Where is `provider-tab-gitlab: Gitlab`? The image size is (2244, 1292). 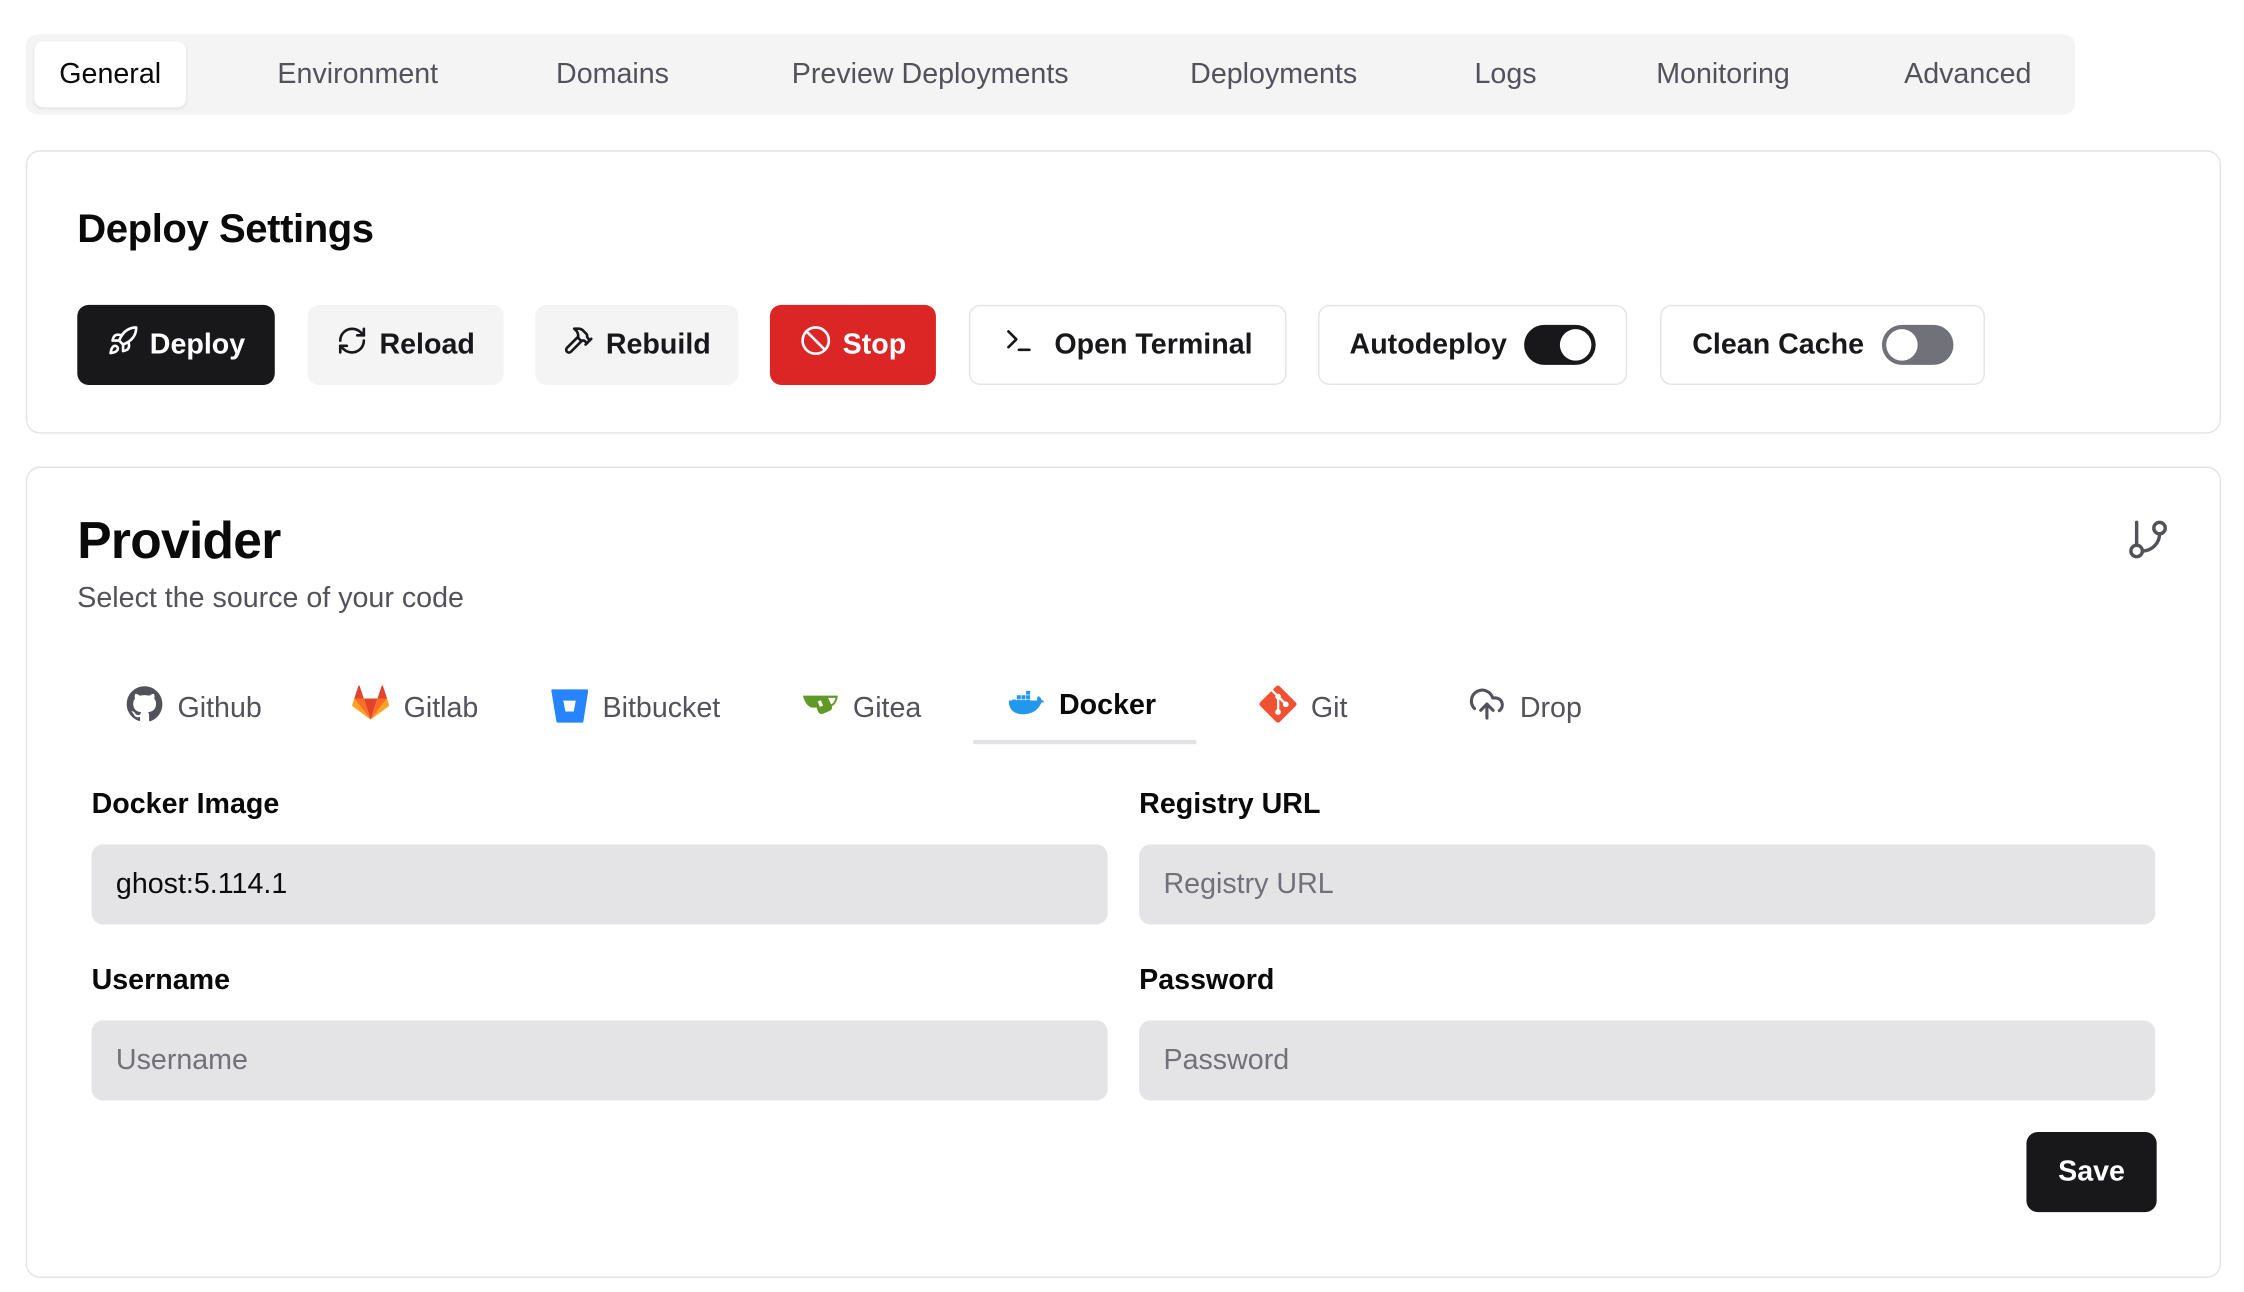
provider-tab-gitlab: Gitlab is located at coordinates (415, 709).